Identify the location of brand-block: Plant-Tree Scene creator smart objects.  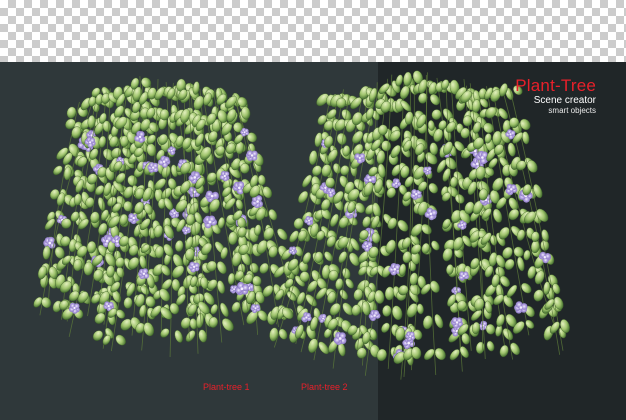
(555, 95).